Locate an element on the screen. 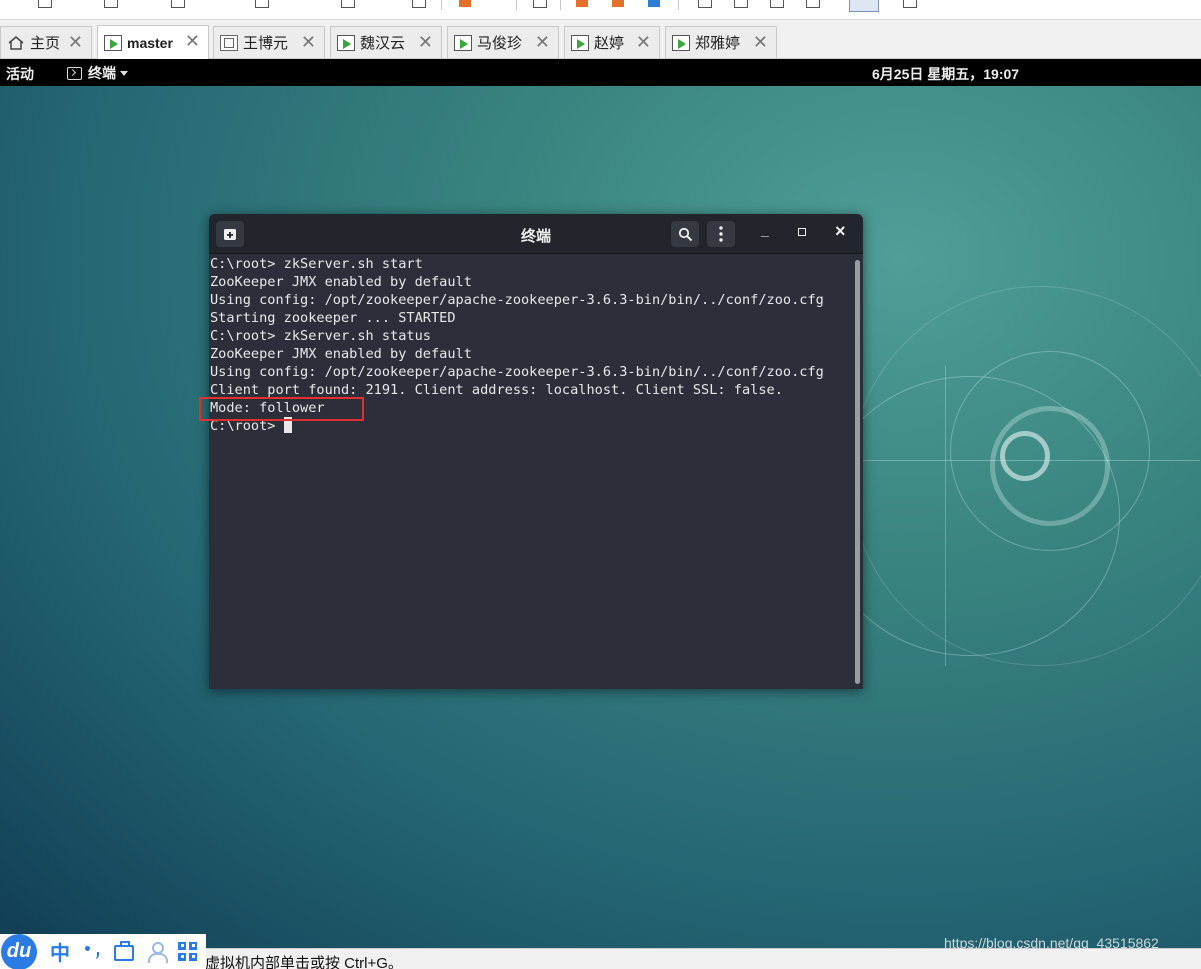 This screenshot has height=969, width=1201. clock: 6月25日 星期五，19:07 is located at coordinates (945, 74).